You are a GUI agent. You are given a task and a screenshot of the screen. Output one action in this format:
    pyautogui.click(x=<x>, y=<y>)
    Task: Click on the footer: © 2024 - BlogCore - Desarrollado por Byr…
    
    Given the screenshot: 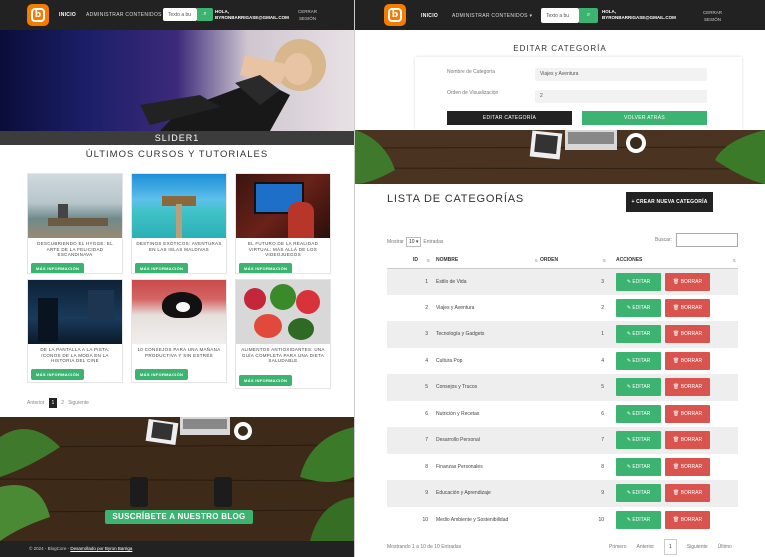 What is the action you would take?
    pyautogui.click(x=177, y=549)
    